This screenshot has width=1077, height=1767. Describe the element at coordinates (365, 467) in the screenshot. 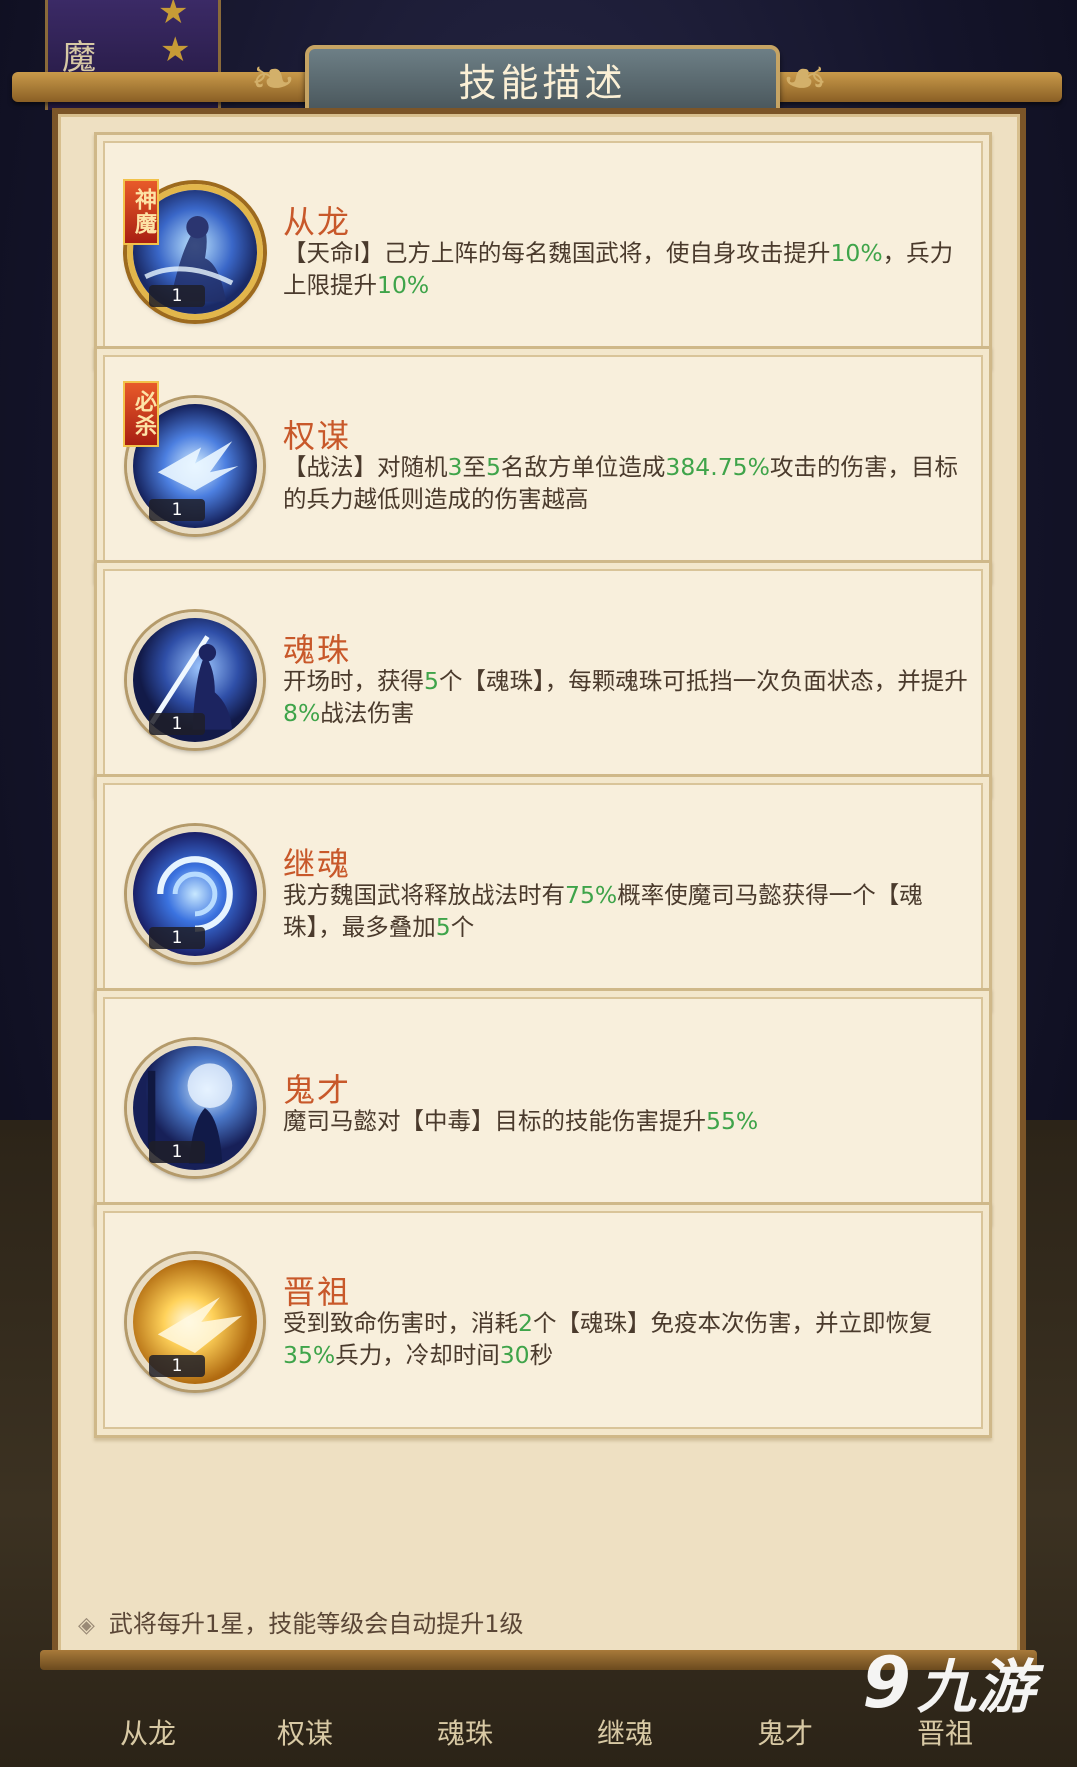

I see `description-text: 【战法】对随机` at that location.